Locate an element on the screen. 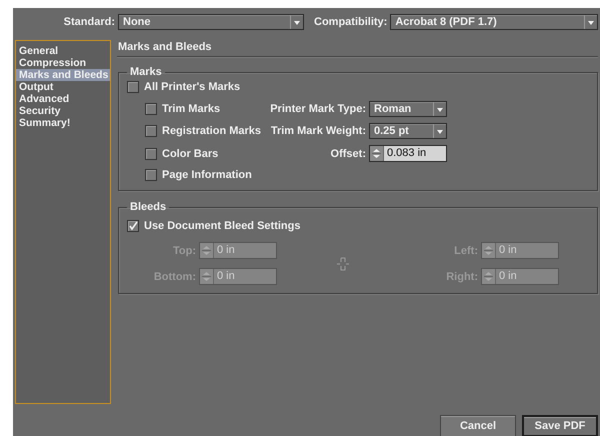 The image size is (600, 436). compatibility-label: Compatibility: is located at coordinates (351, 22).